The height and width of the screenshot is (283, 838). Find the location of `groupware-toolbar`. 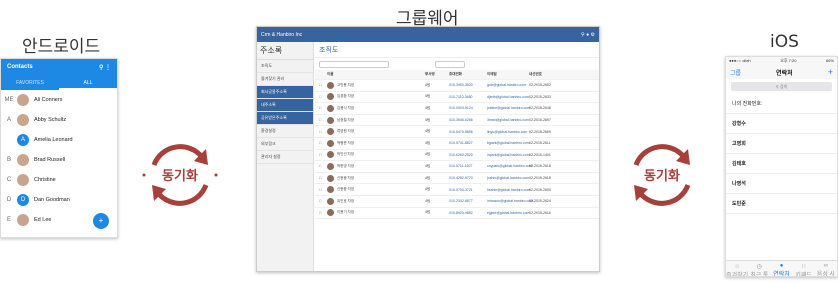

groupware-toolbar is located at coordinates (457, 64).